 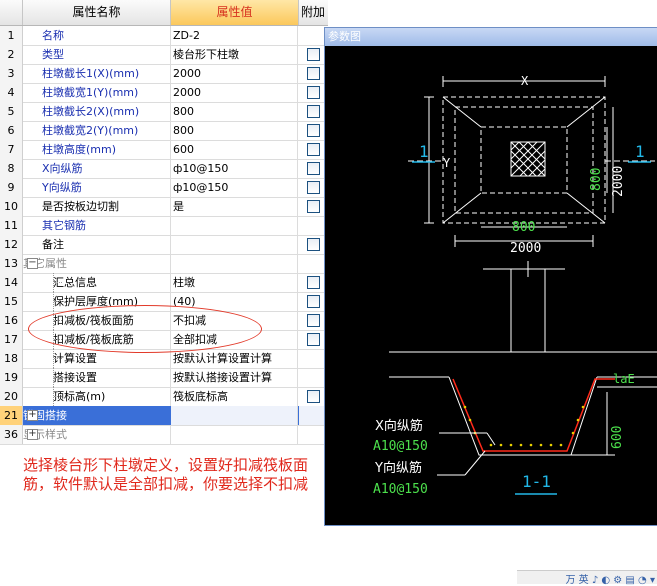 What do you see at coordinates (97, 225) in the screenshot?
I see `property-name: 其它钢筋` at bounding box center [97, 225].